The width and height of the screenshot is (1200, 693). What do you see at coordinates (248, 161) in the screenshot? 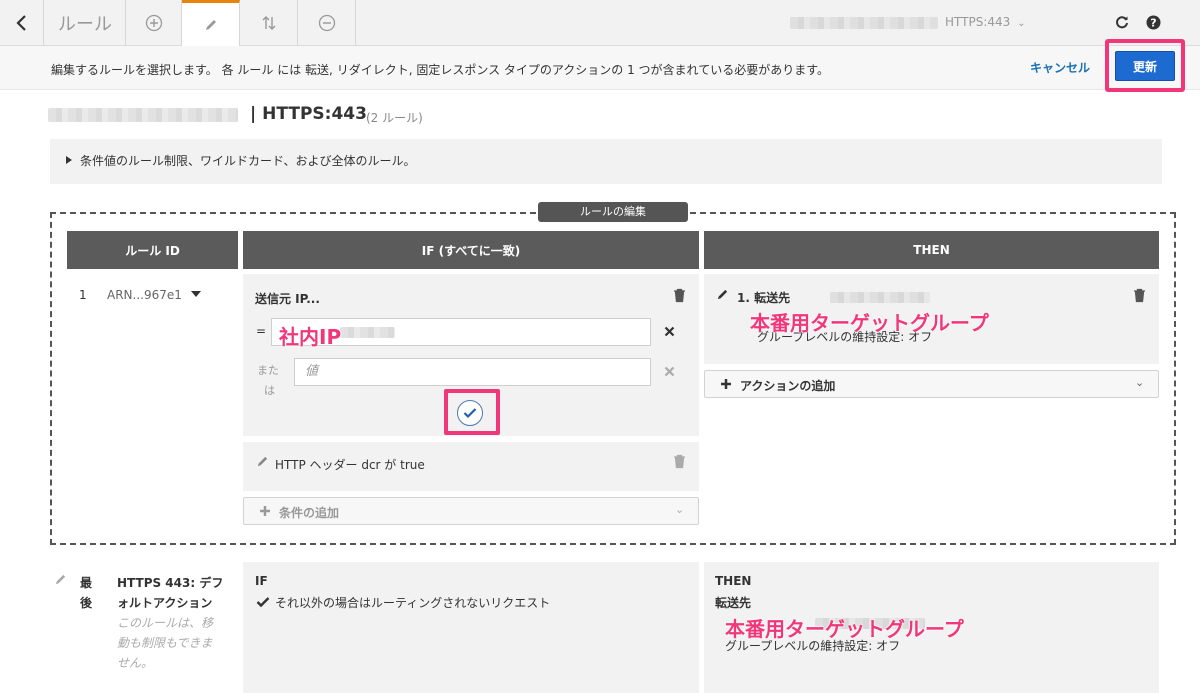
I see `rule-limits-note-text: 条件値のルール制限、ワイルドカード、および全体のルール。` at bounding box center [248, 161].